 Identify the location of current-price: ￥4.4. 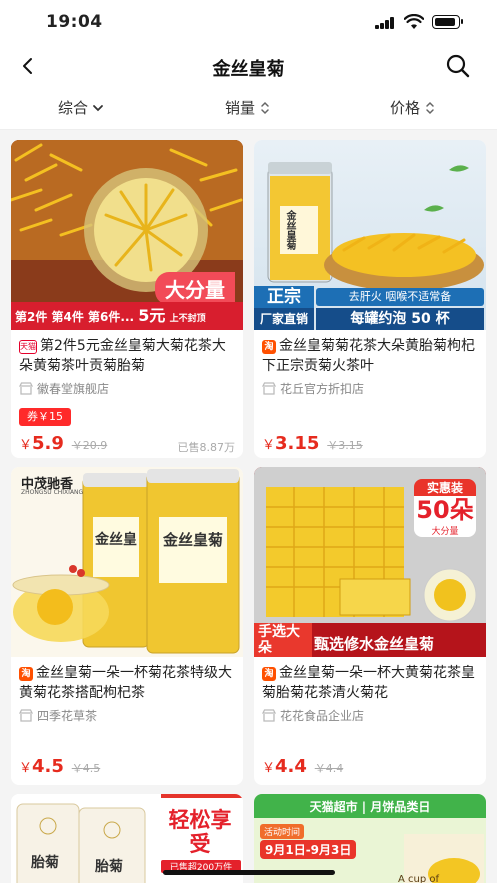
(284, 766).